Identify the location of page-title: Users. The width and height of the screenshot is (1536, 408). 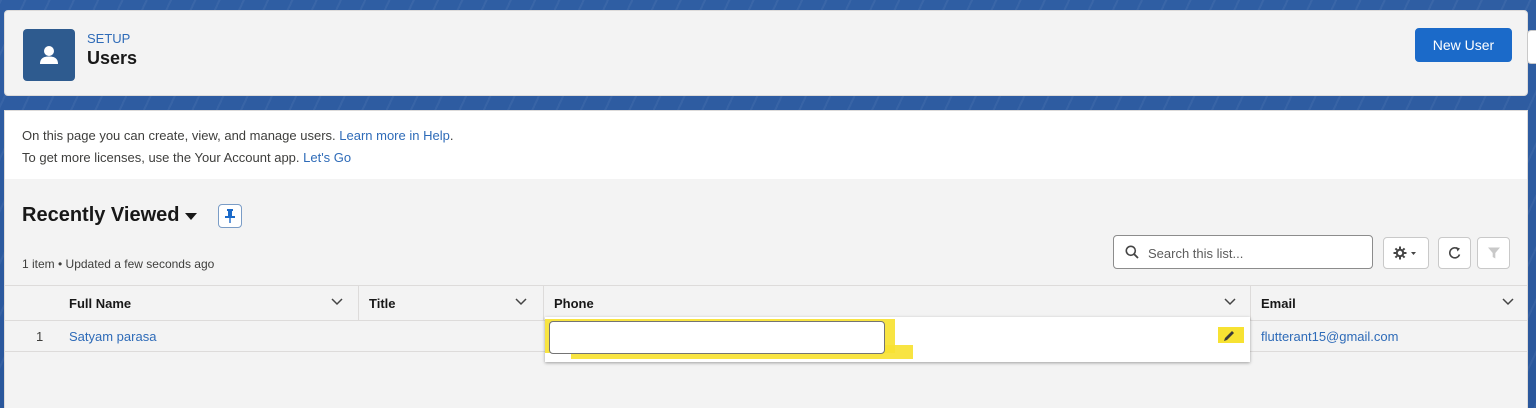
(112, 58).